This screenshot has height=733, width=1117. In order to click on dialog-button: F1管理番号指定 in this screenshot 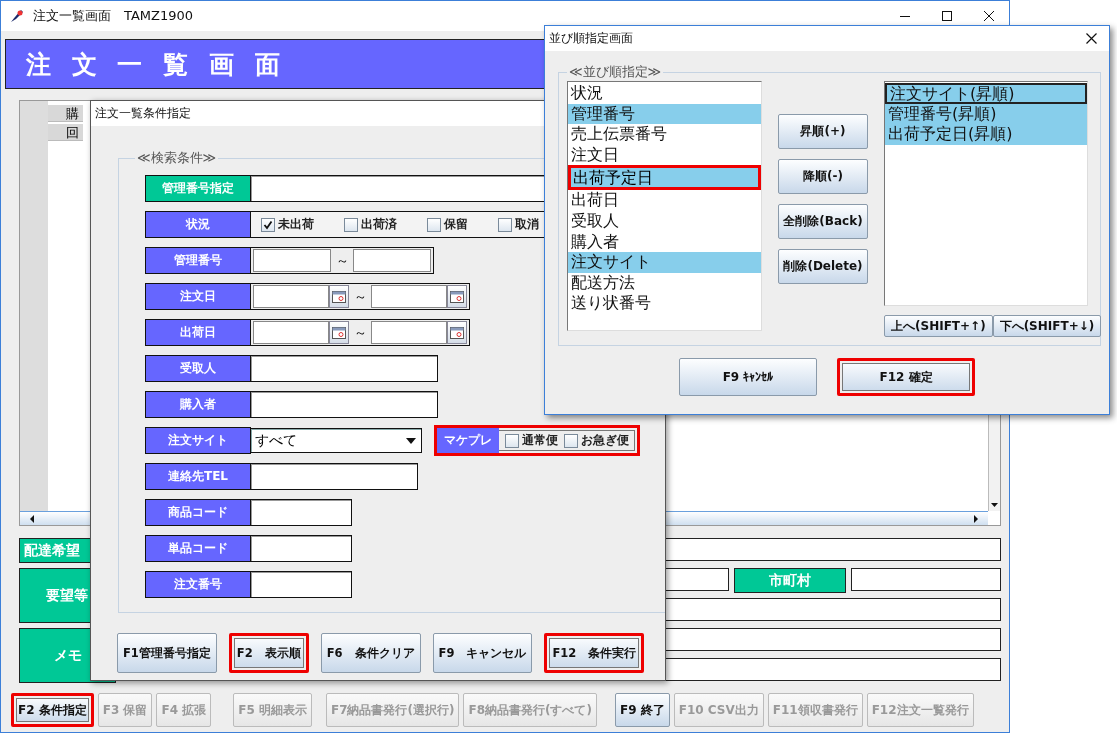, I will do `click(167, 653)`.